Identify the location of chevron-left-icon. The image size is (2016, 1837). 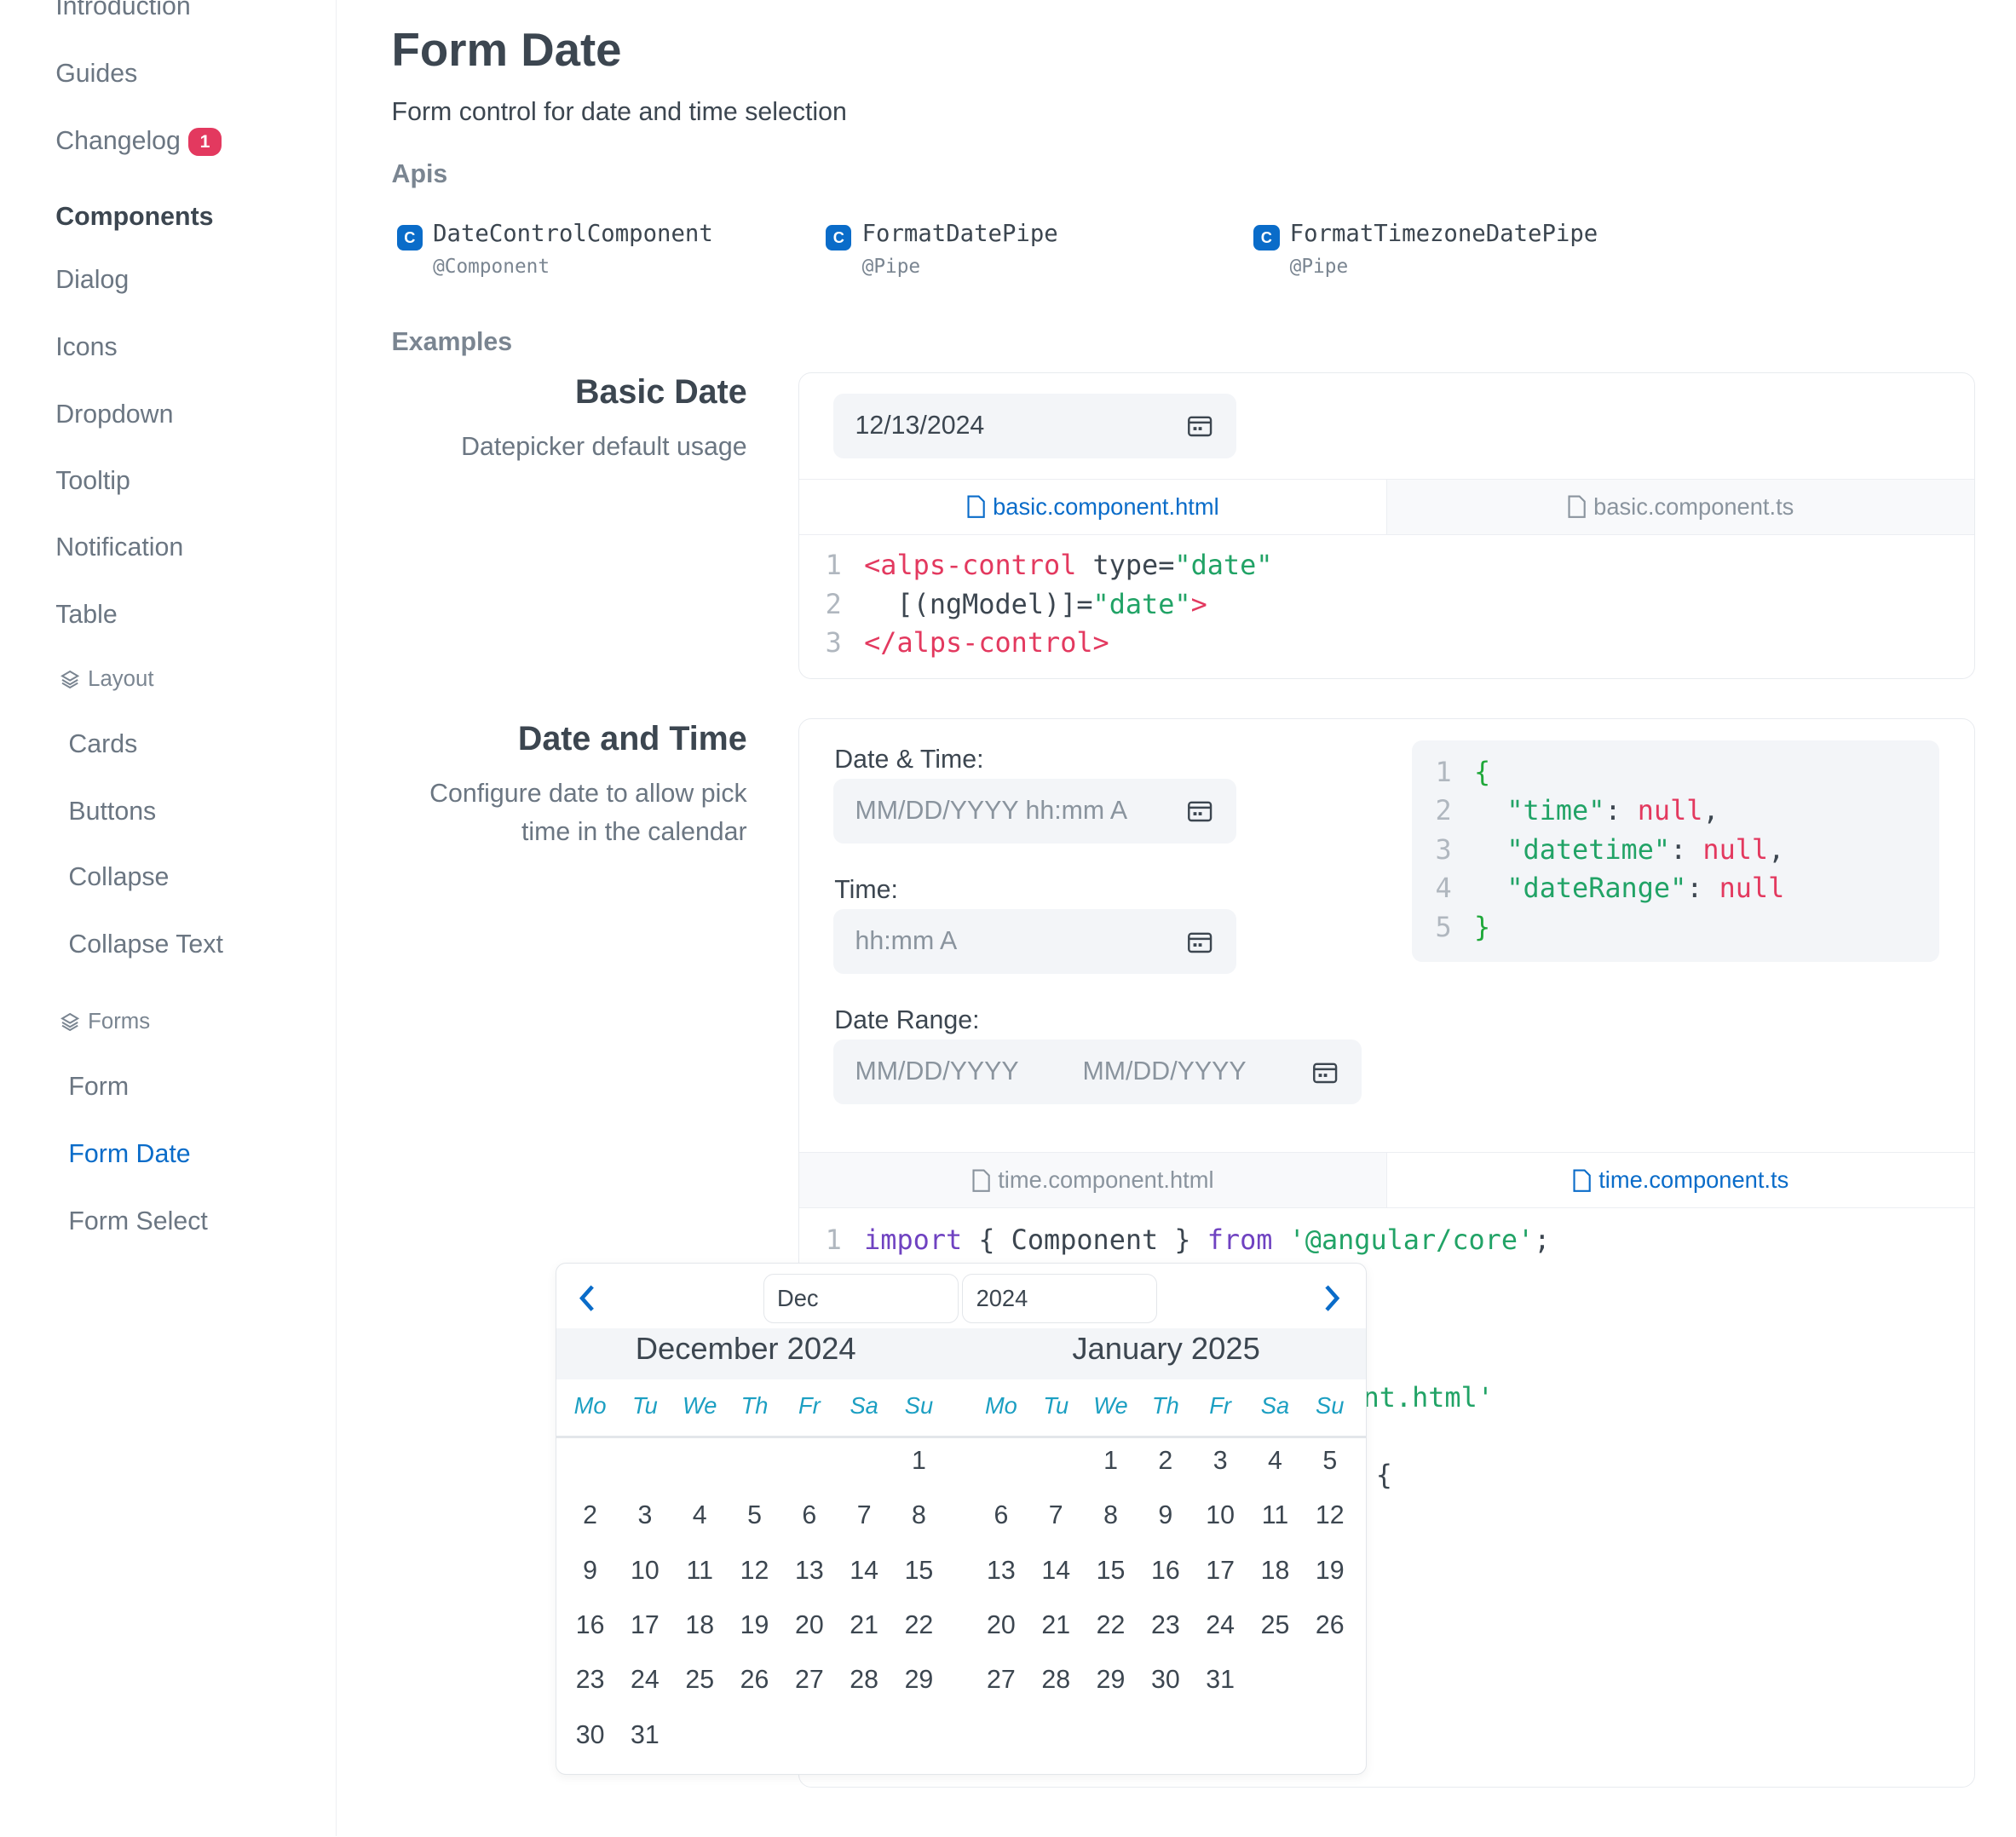
(587, 1298).